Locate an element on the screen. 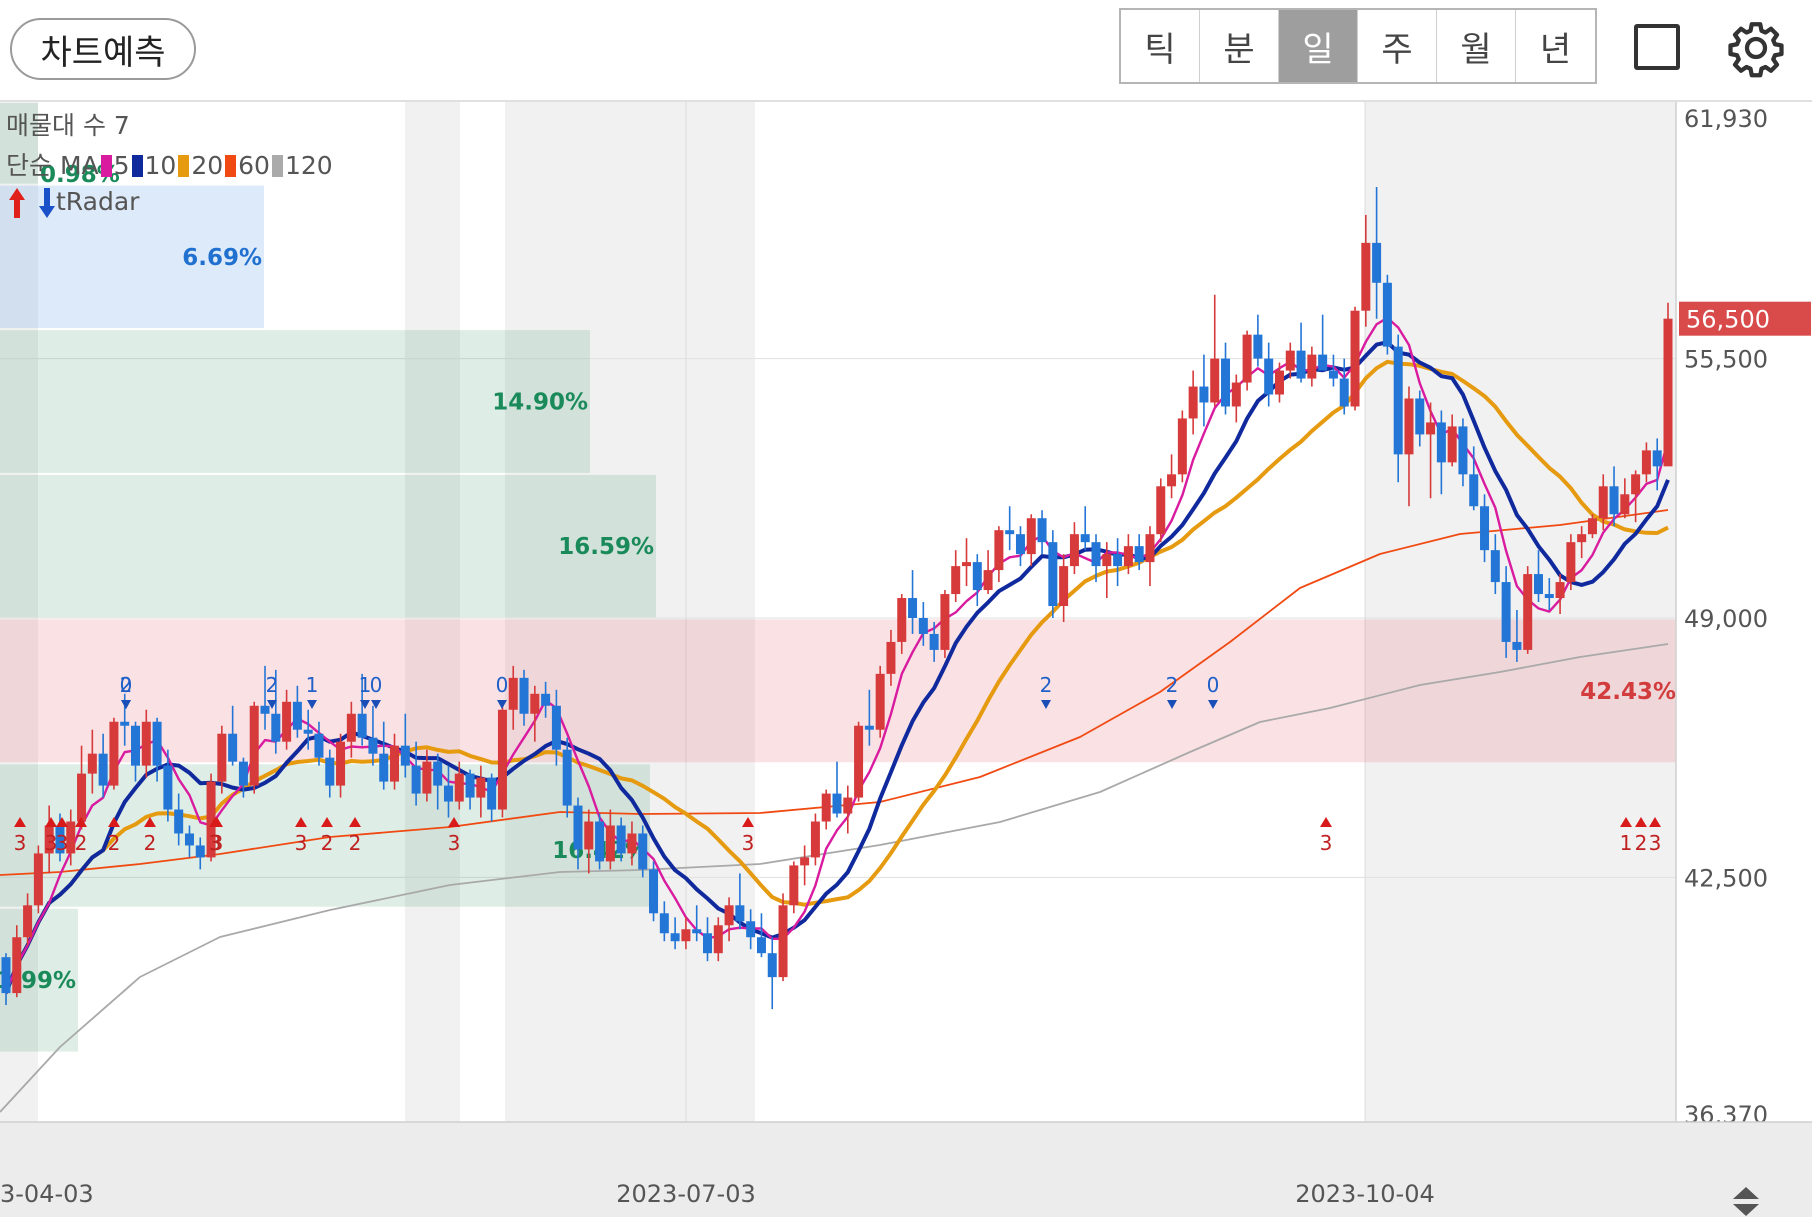 Image resolution: width=1812 pixels, height=1221 pixels. ma60-swatch is located at coordinates (231, 166).